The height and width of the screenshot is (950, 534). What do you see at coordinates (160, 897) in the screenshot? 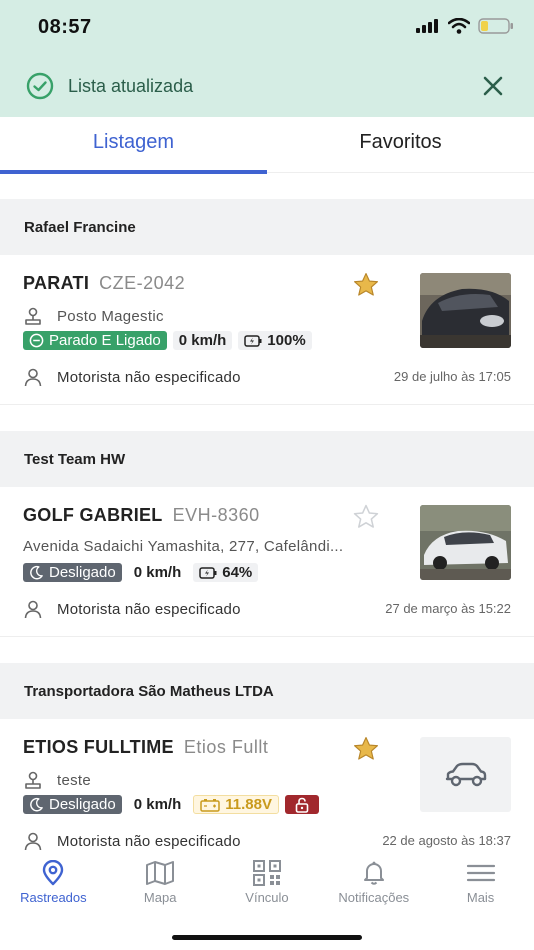
I see `nav-label: Mapa` at bounding box center [160, 897].